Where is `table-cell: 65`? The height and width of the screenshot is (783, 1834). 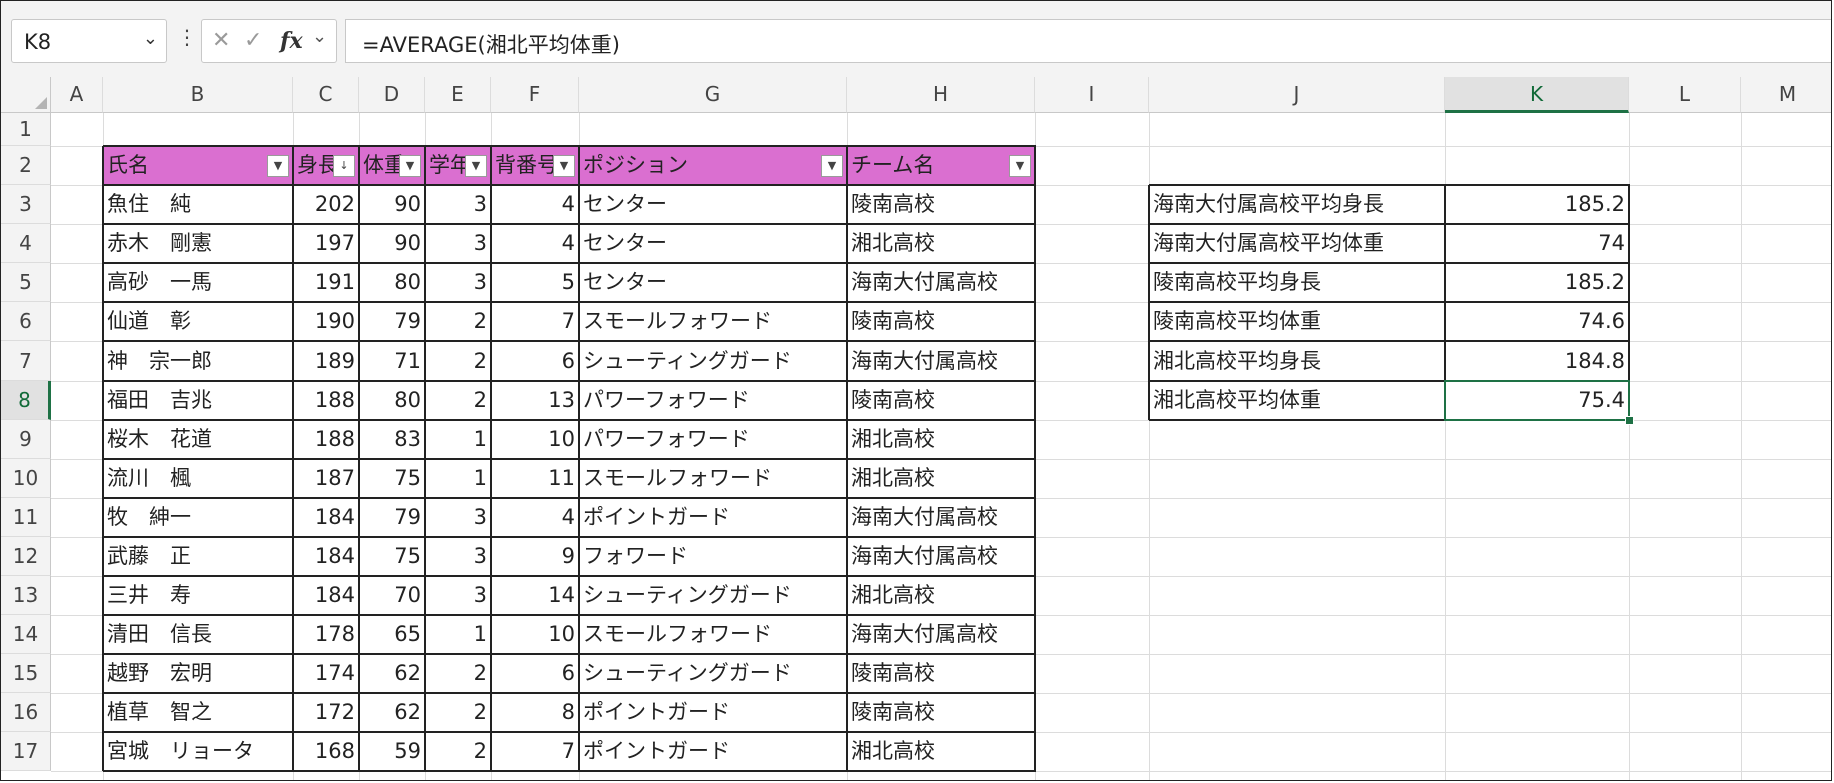
table-cell: 65 is located at coordinates (392, 634).